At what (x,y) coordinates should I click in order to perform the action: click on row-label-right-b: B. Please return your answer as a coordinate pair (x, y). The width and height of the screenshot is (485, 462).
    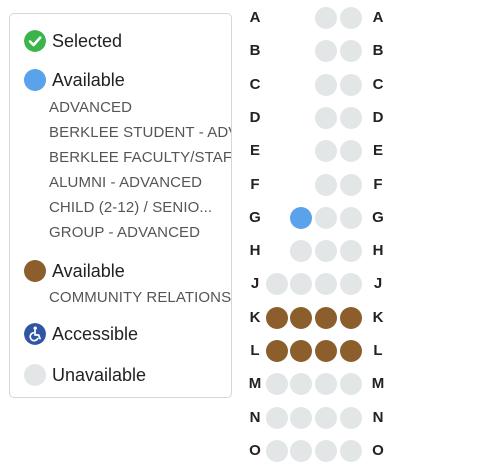
    Looking at the image, I should click on (378, 51).